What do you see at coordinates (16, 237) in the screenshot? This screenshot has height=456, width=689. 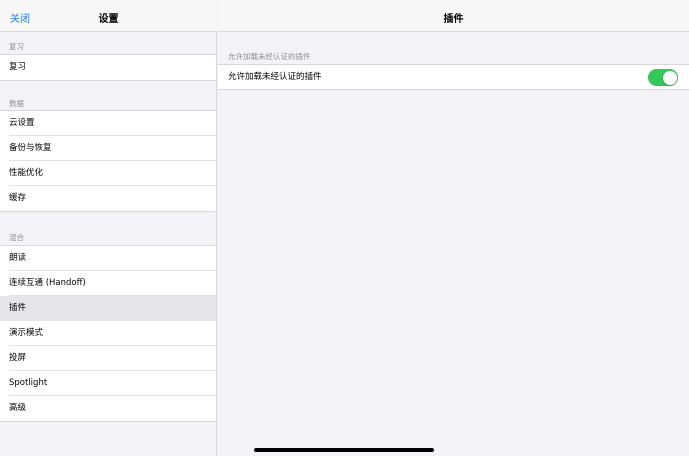 I see `section-title-mixed: 混合` at bounding box center [16, 237].